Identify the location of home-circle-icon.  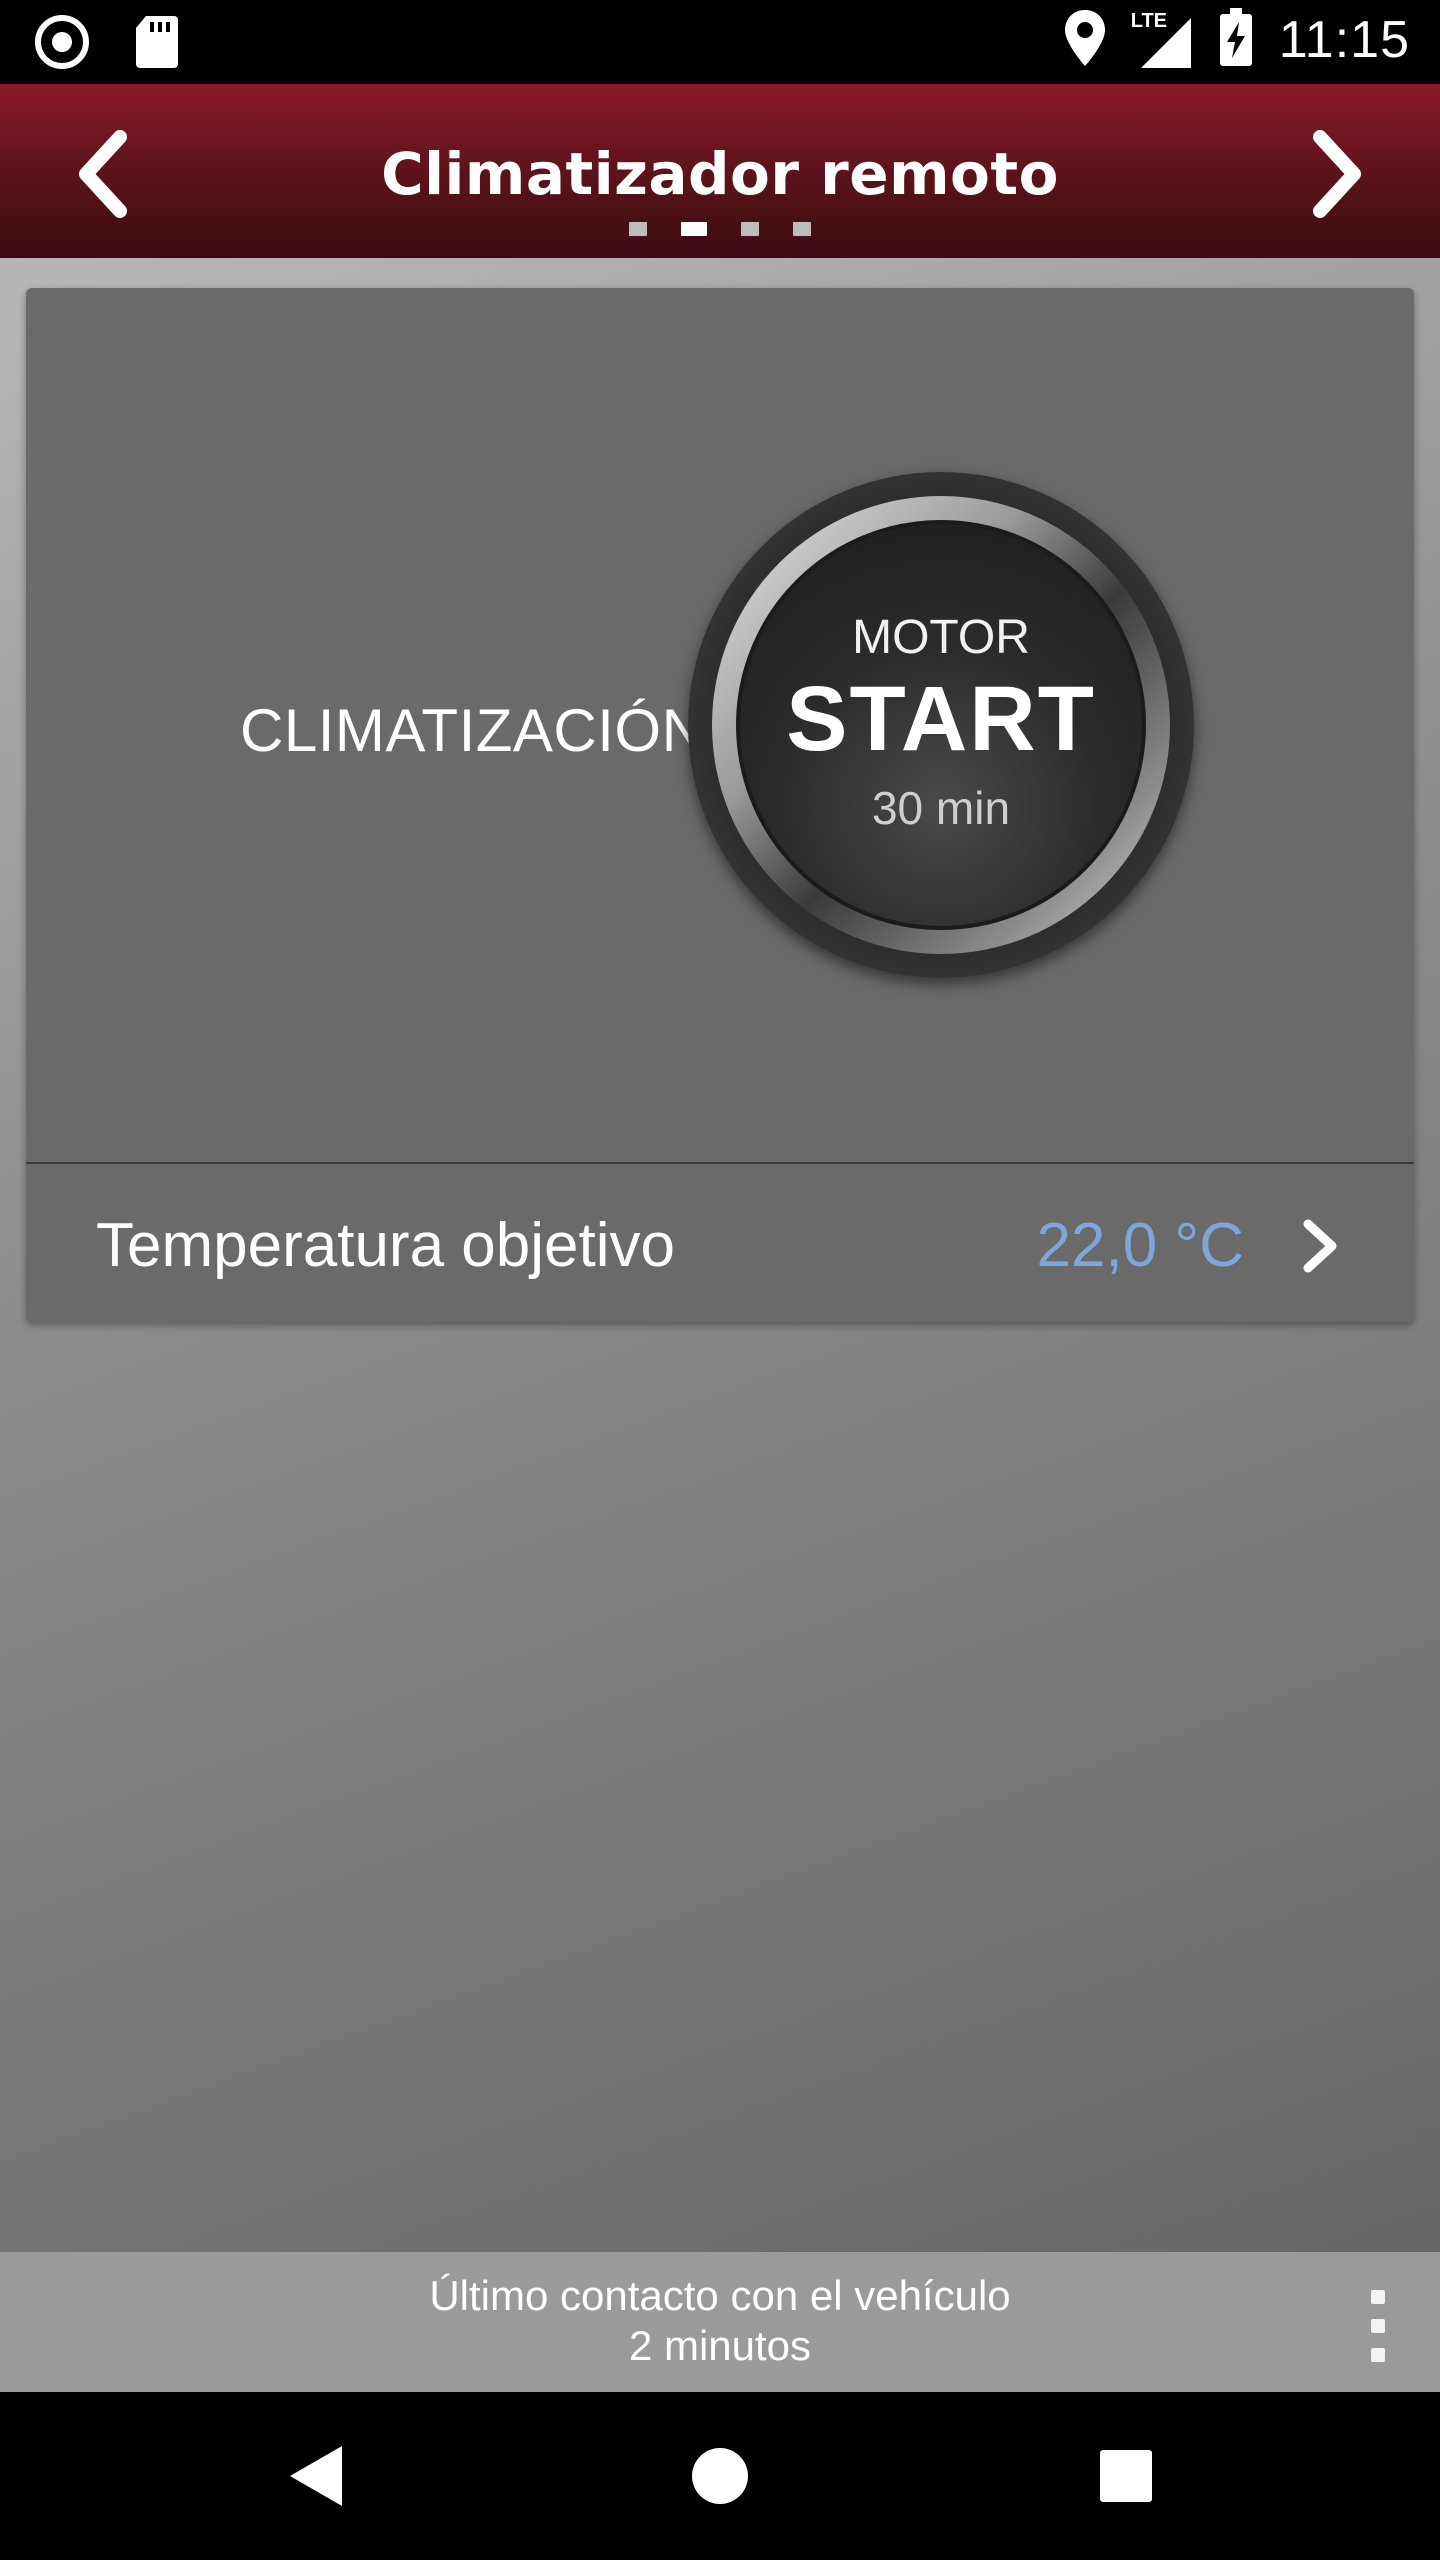
(720, 2476).